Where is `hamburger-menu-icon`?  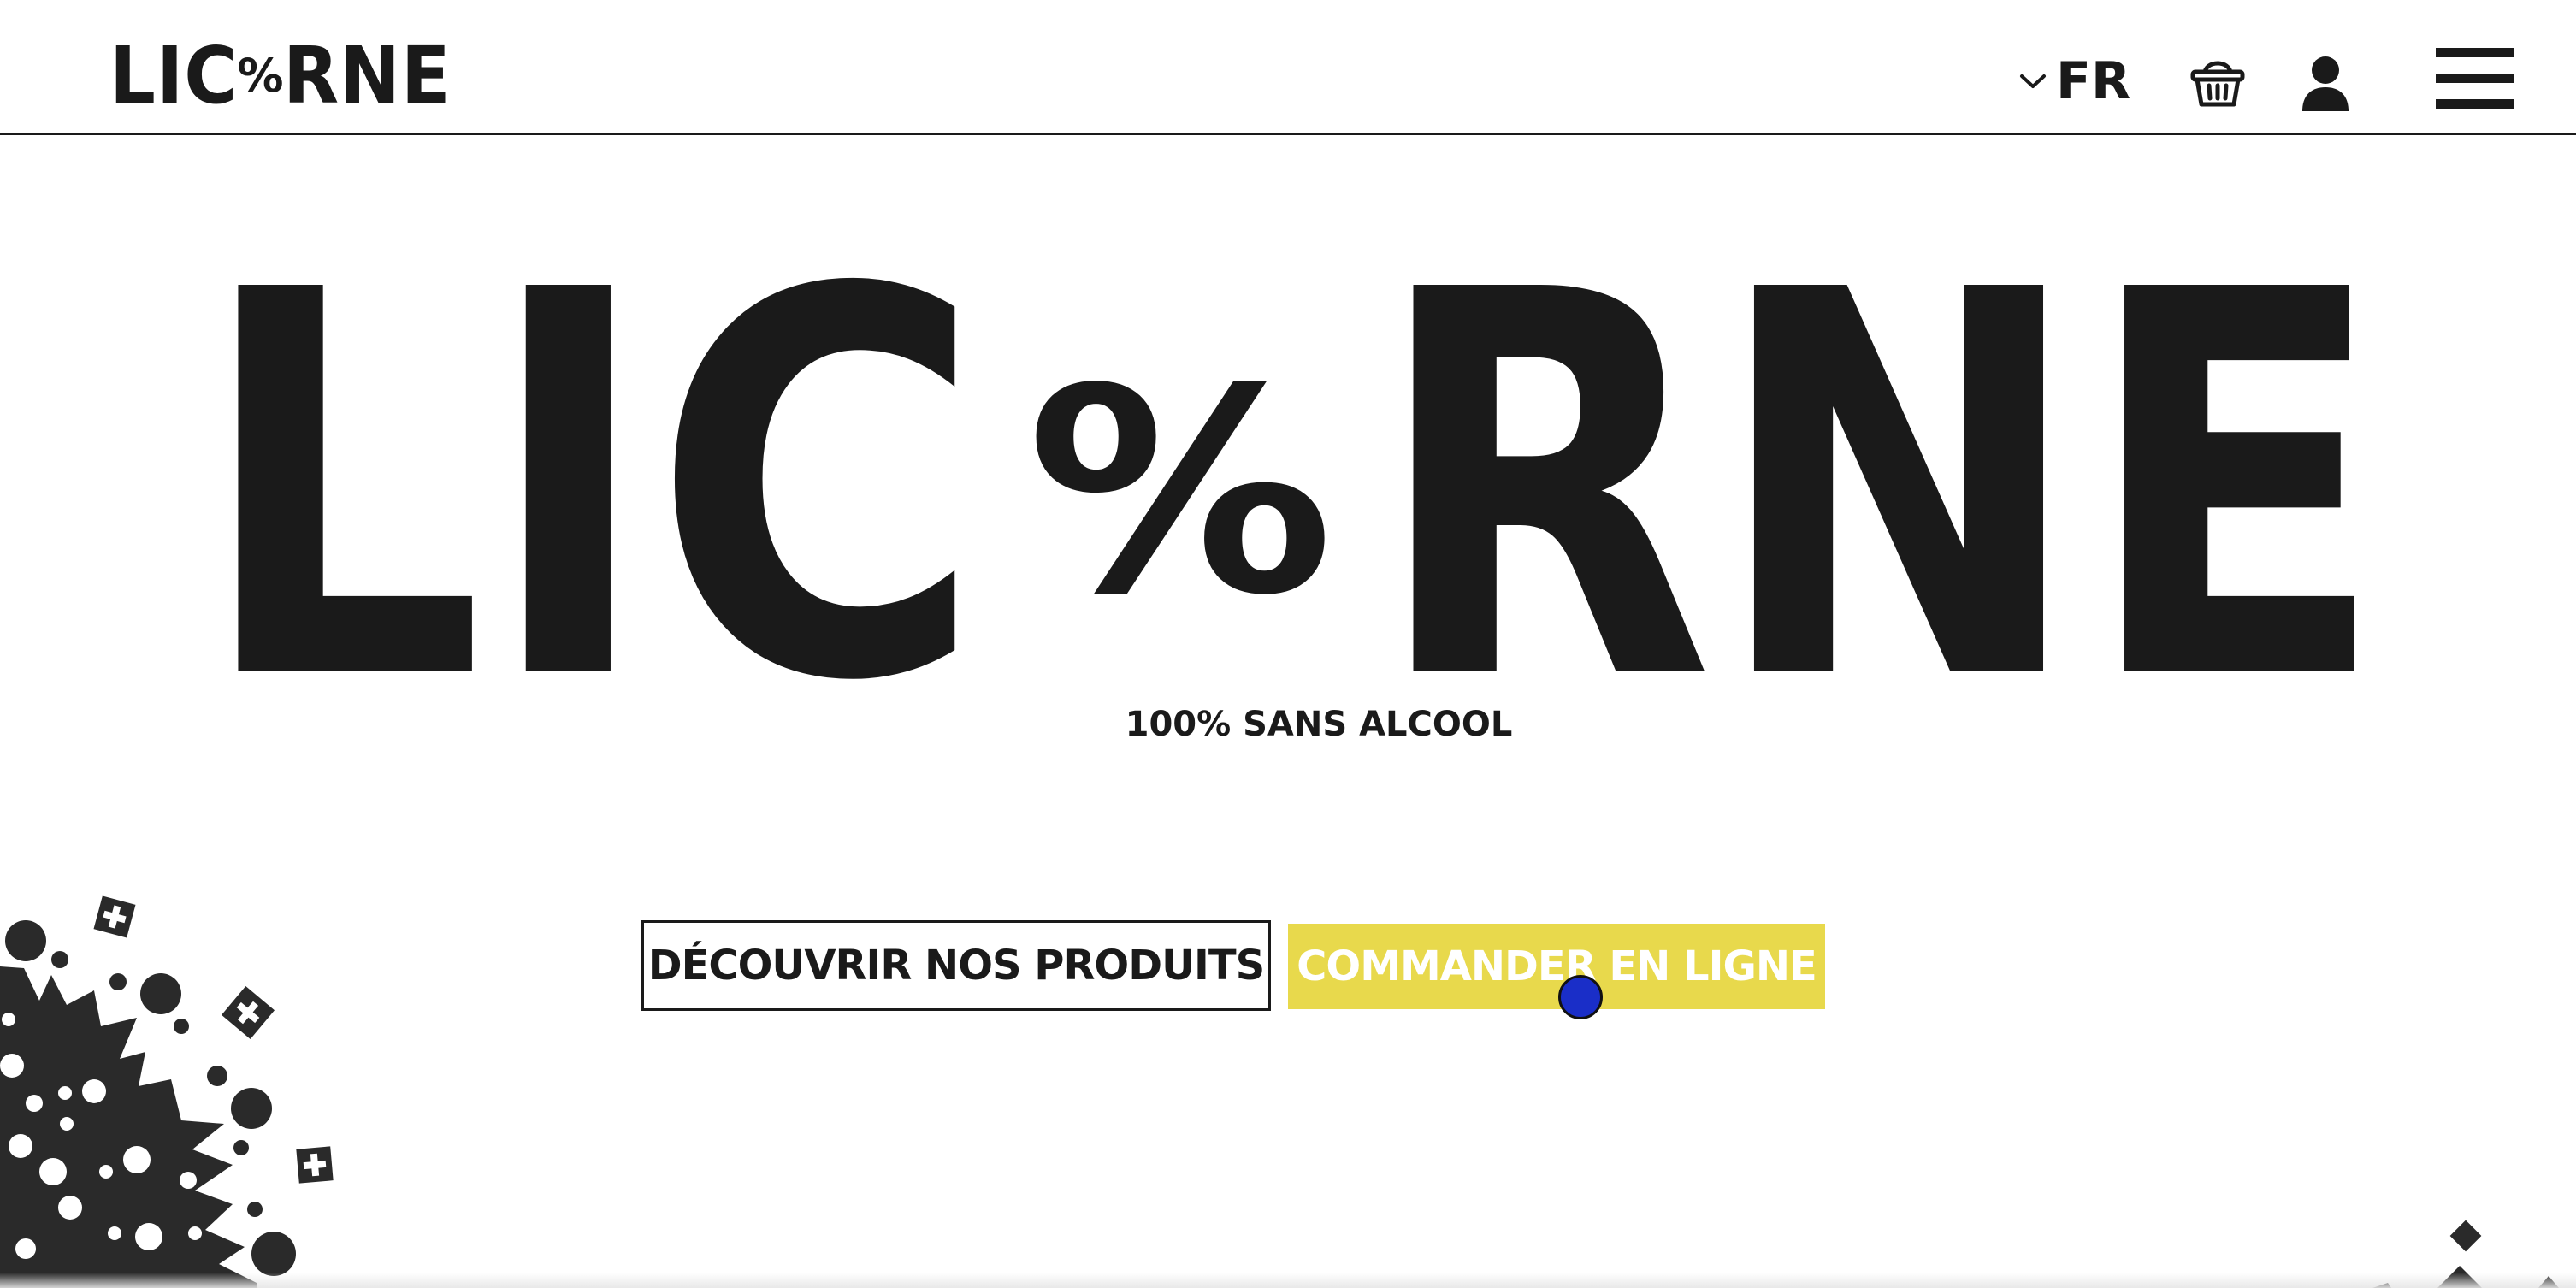
hamburger-menu-icon is located at coordinates (2475, 78).